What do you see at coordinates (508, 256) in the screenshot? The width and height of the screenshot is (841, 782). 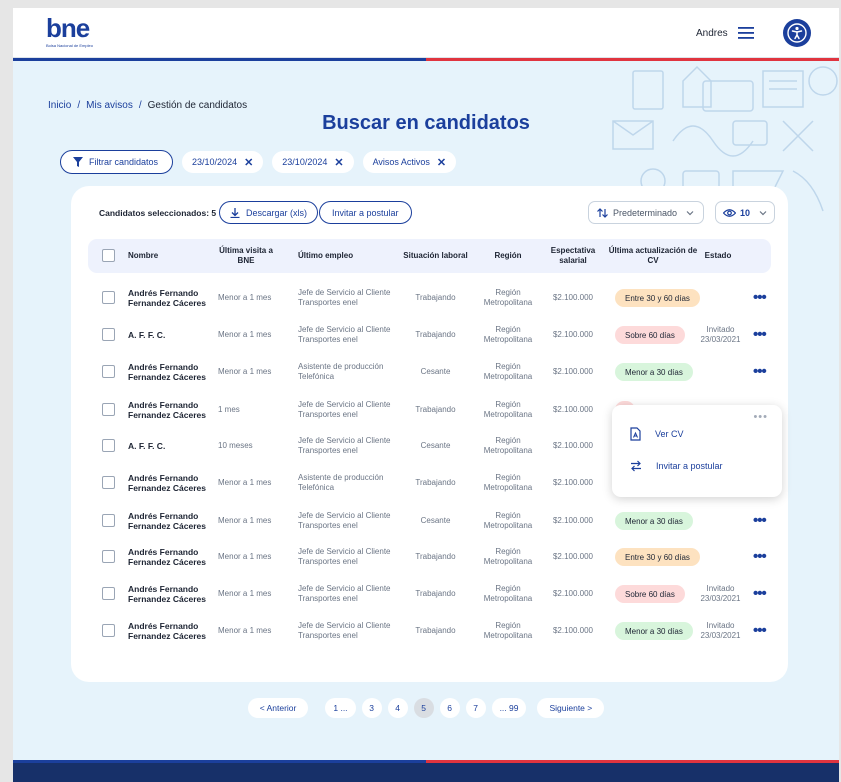 I see `col-region: Región` at bounding box center [508, 256].